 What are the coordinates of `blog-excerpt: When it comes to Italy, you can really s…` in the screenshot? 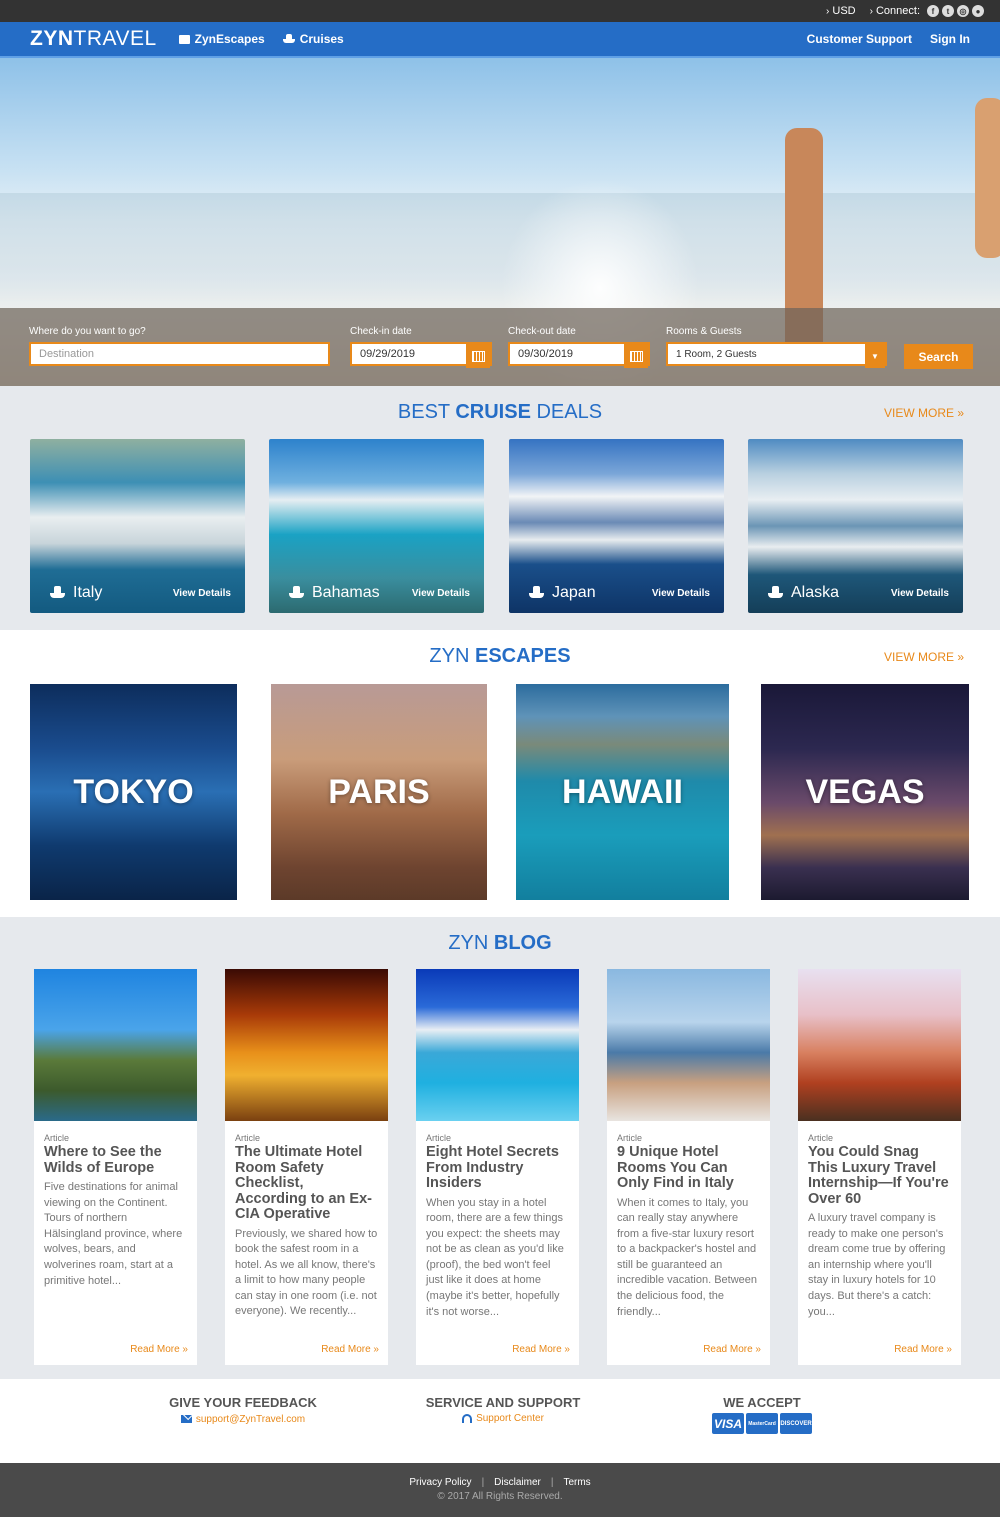 It's located at (687, 1257).